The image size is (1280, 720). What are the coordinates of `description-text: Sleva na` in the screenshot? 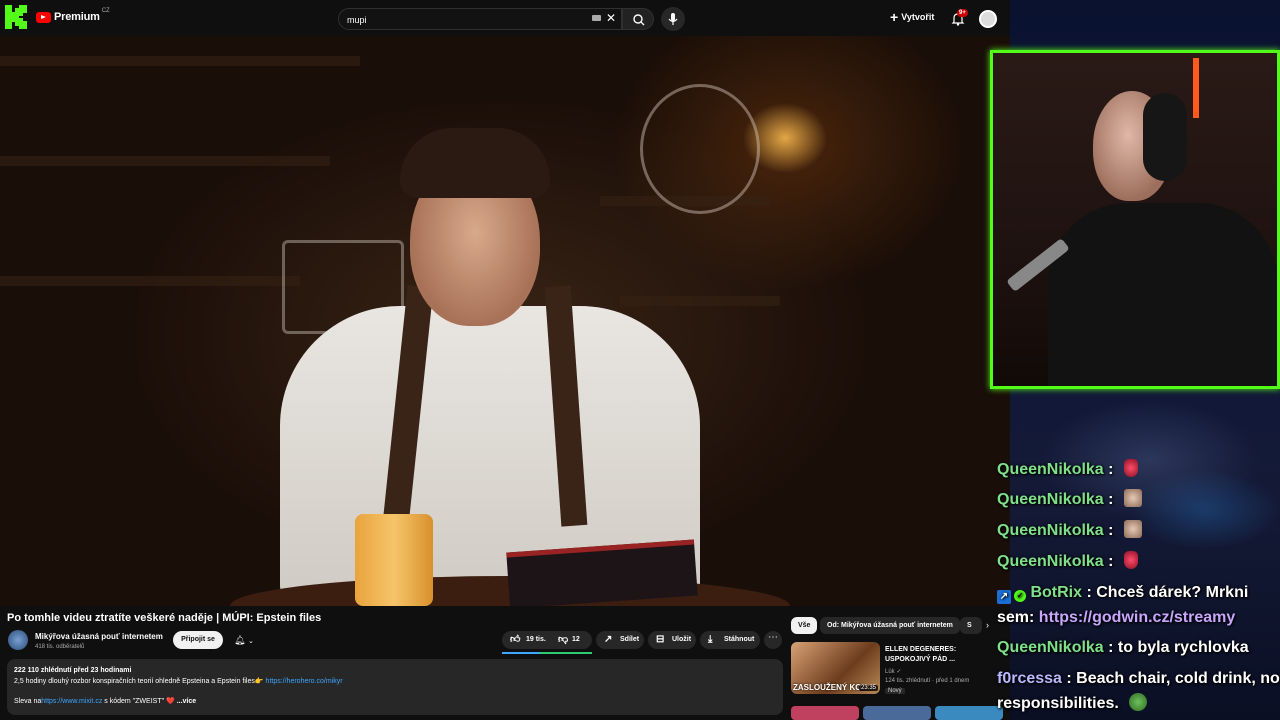 It's located at (28, 701).